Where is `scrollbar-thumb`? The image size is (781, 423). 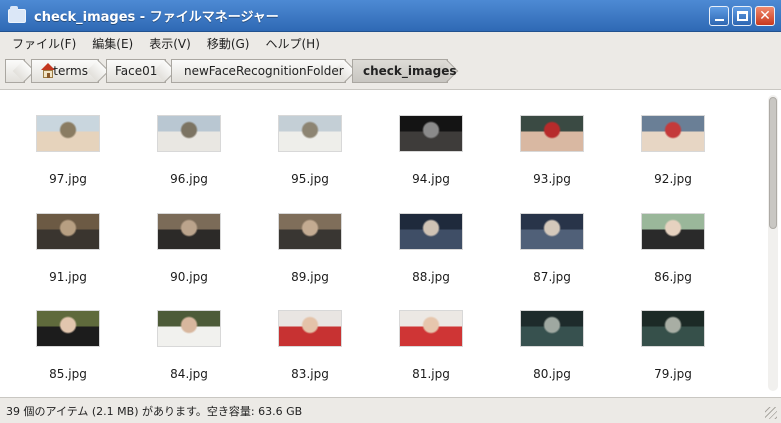
scrollbar-thumb is located at coordinates (773, 163).